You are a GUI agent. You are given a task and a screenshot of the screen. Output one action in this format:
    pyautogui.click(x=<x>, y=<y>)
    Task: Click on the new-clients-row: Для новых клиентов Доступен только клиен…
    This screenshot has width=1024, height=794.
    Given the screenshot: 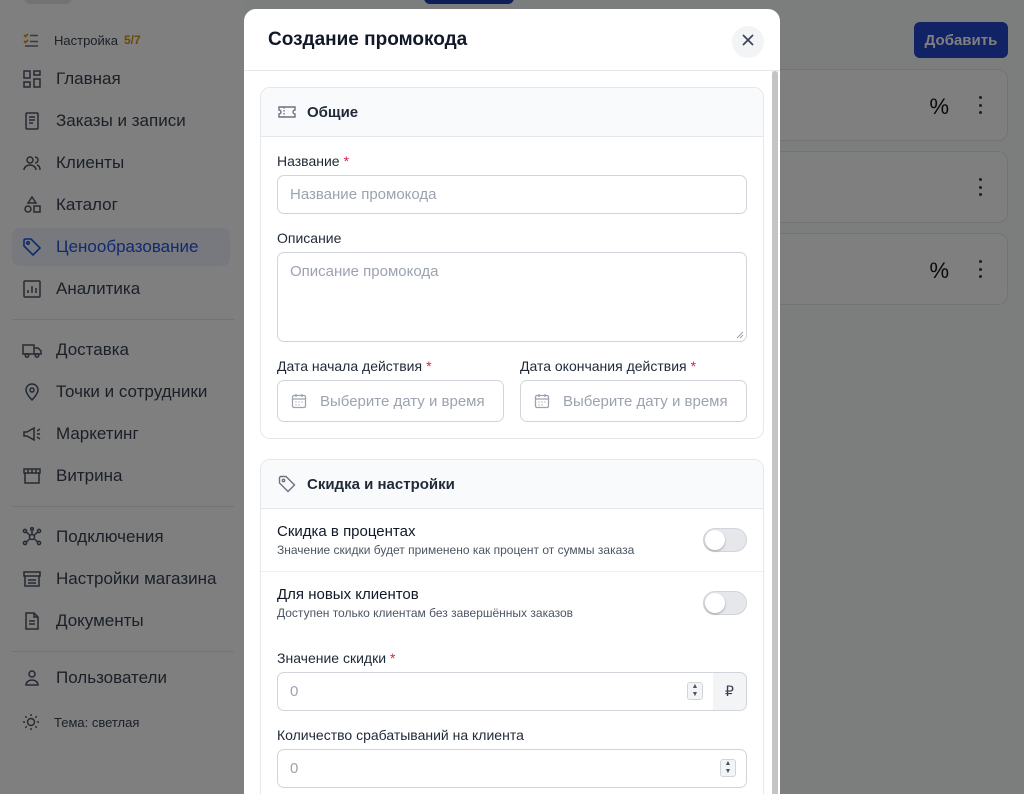 What is the action you would take?
    pyautogui.click(x=512, y=603)
    